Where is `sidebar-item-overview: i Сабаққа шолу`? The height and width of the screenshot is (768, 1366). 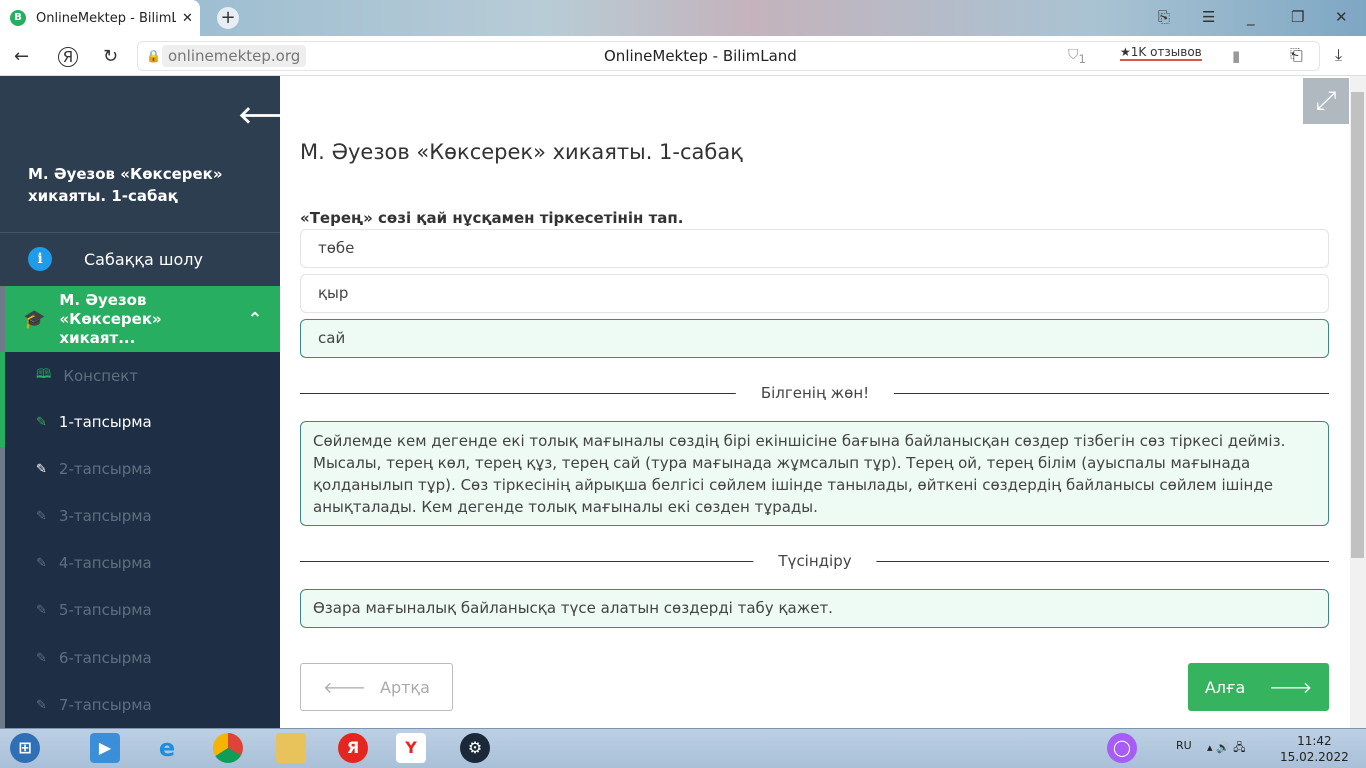
sidebar-item-overview: i Сабаққа шолу is located at coordinates (140, 259).